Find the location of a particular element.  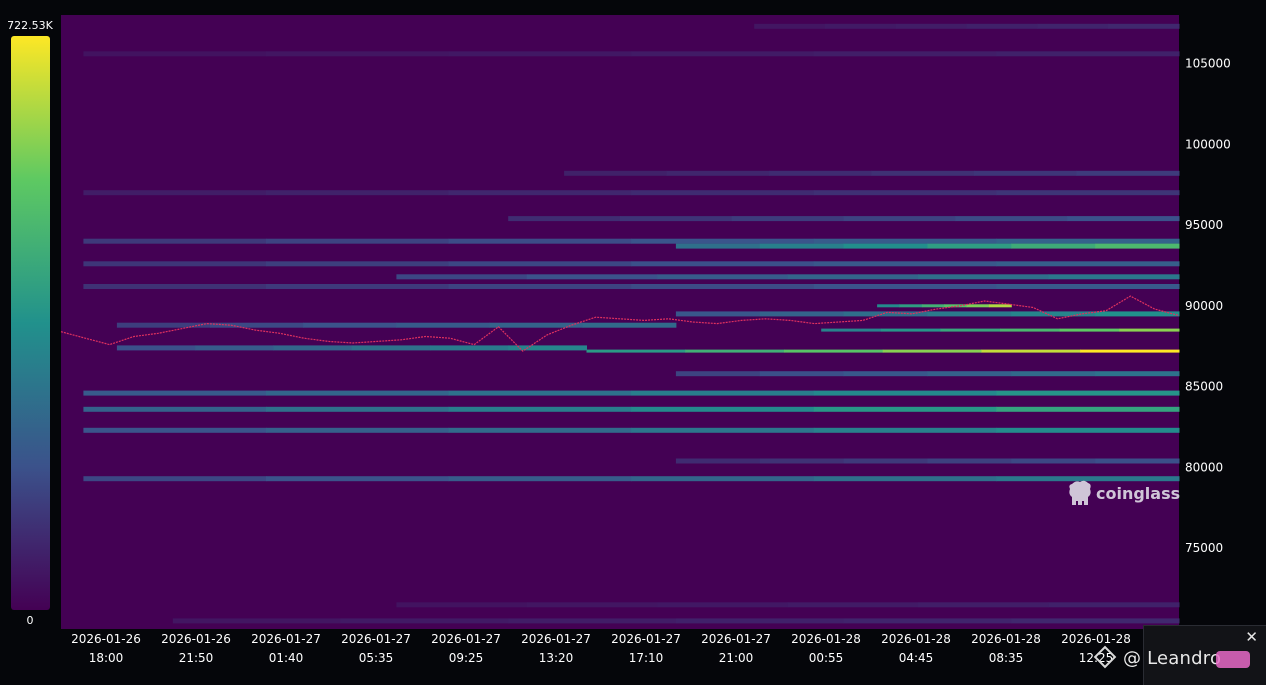

y-tick-label: 100000 is located at coordinates (1208, 144).